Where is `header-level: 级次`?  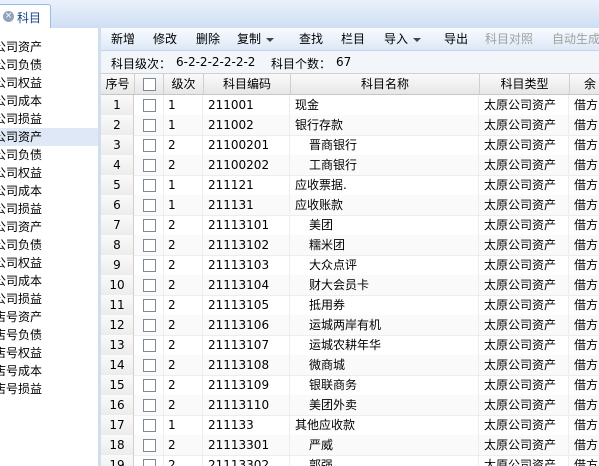 header-level: 级次 is located at coordinates (184, 84).